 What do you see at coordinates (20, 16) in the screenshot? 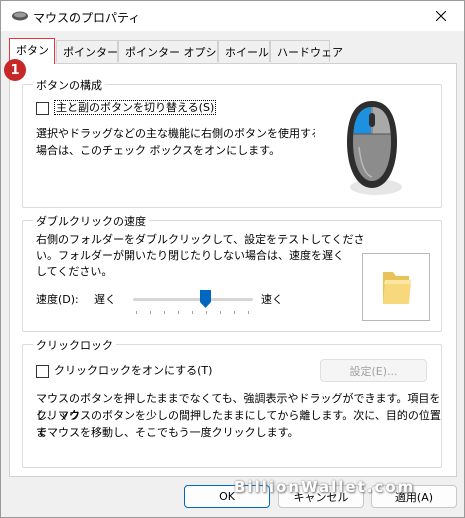
I see `mouse-app-icon` at bounding box center [20, 16].